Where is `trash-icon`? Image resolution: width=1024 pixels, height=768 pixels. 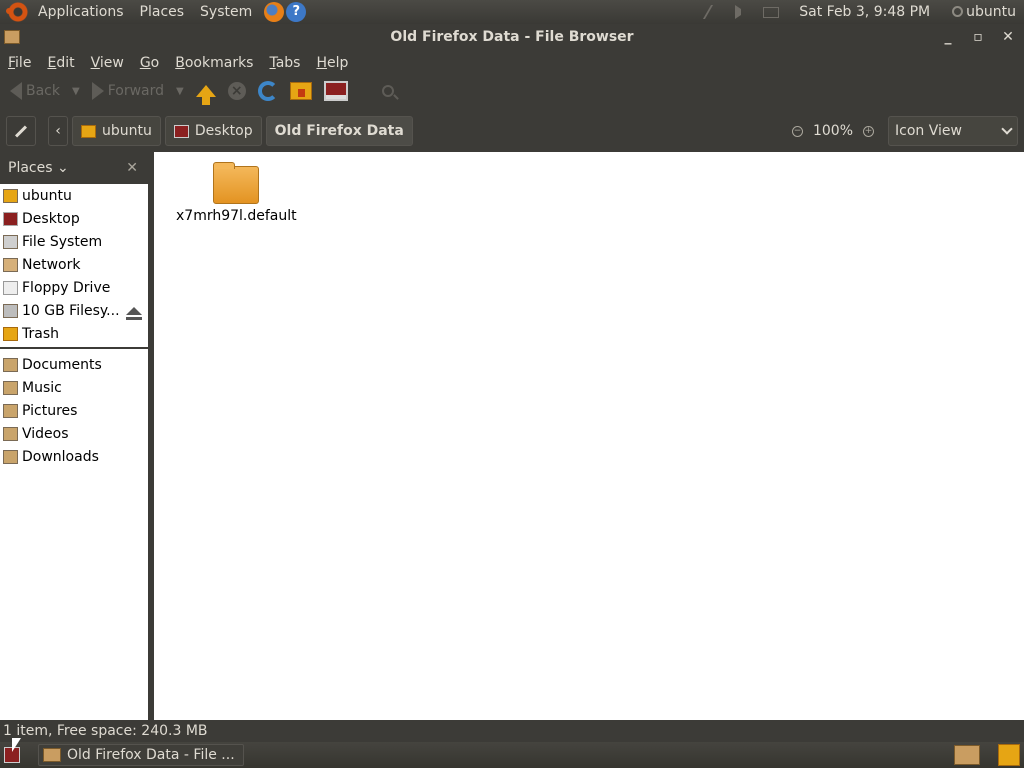 trash-icon is located at coordinates (10, 333).